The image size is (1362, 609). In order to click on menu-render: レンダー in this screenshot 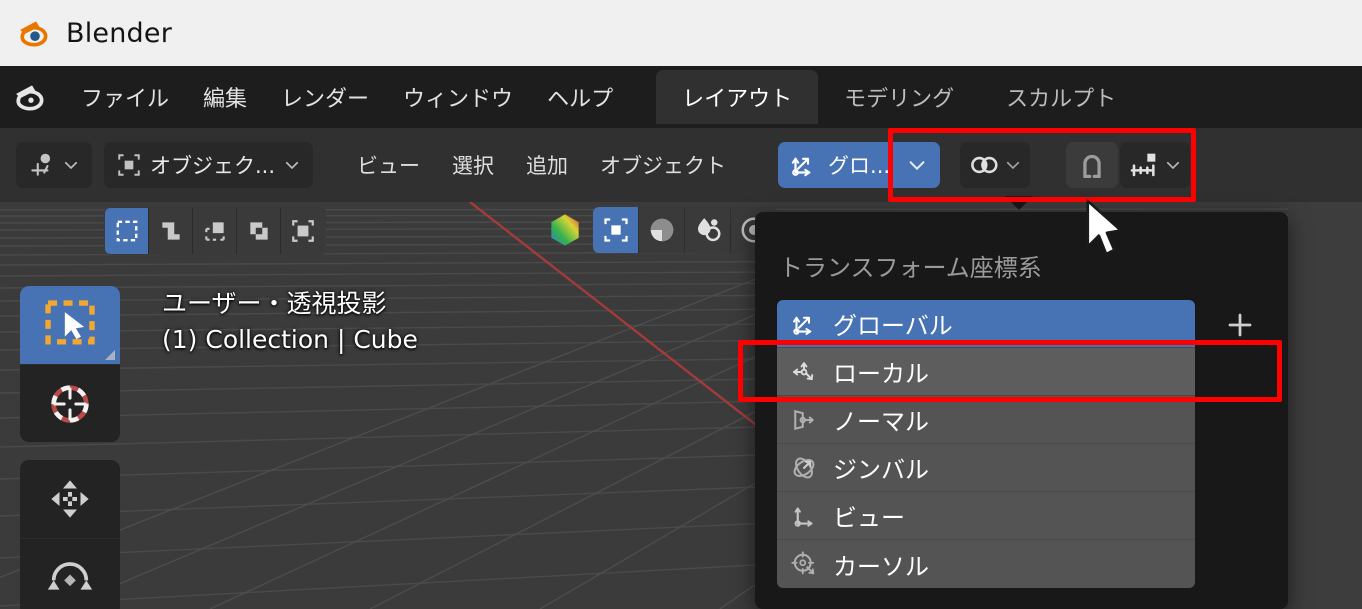, I will do `click(325, 97)`.